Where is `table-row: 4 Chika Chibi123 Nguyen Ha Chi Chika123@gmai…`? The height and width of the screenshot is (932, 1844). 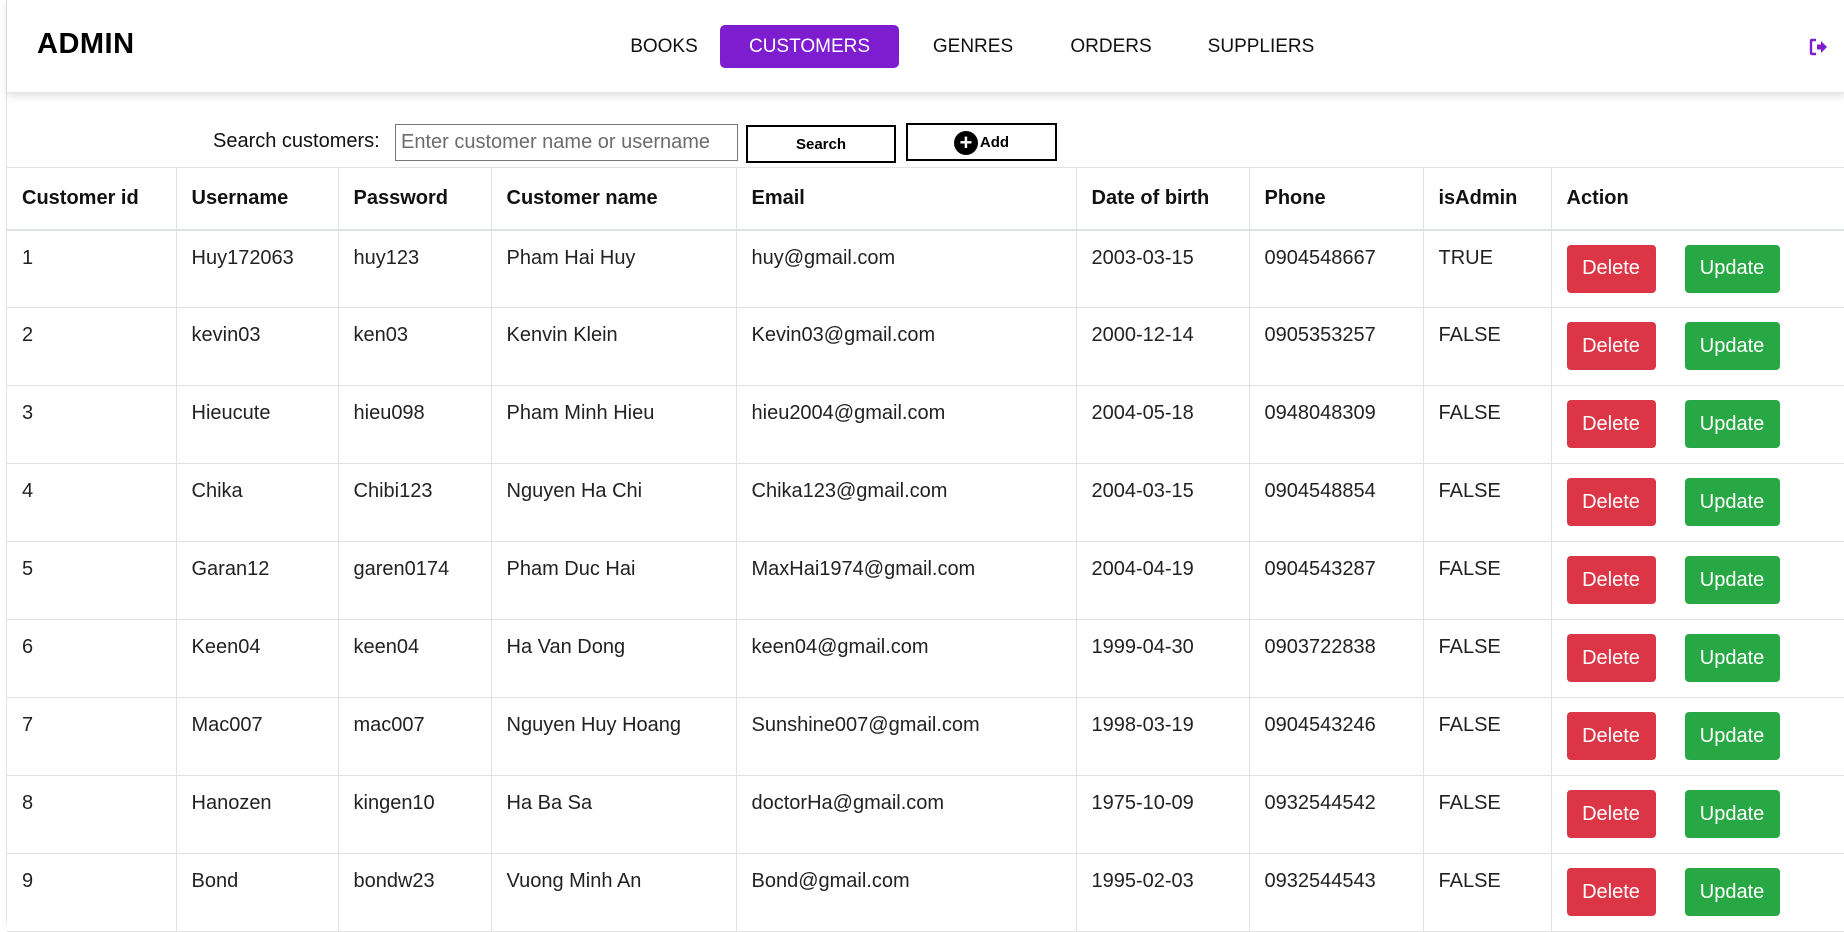
table-row: 4 Chika Chibi123 Nguyen Ha Chi Chika123@gmai… is located at coordinates (925, 502).